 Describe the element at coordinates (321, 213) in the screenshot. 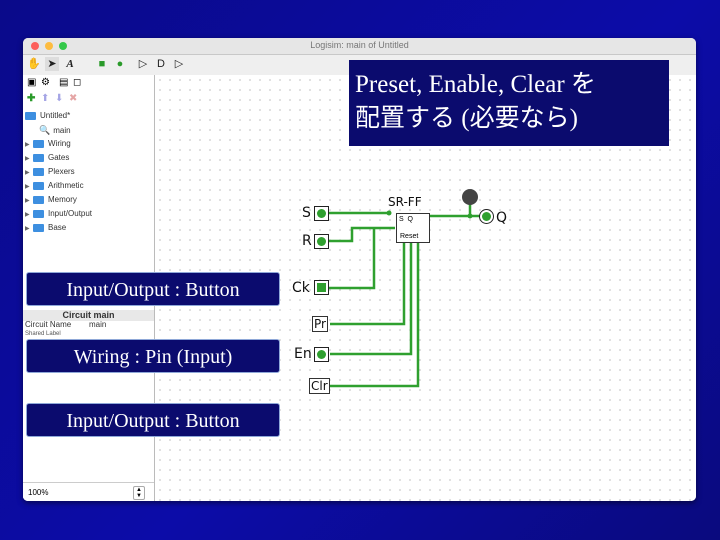

I see `input-pin-s` at that location.